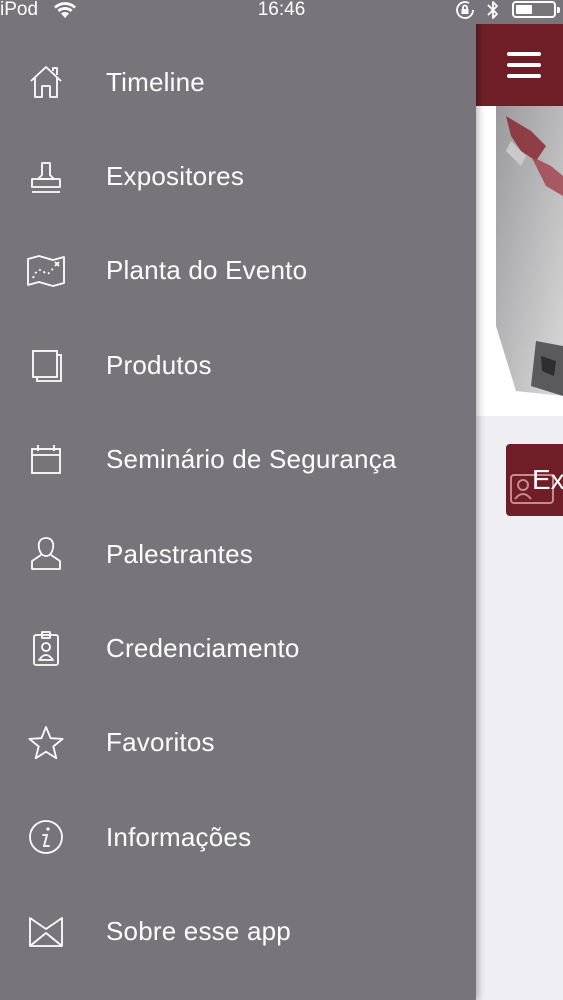 This screenshot has height=1000, width=563. I want to click on menu-item-informacoes: Informações, so click(238, 837).